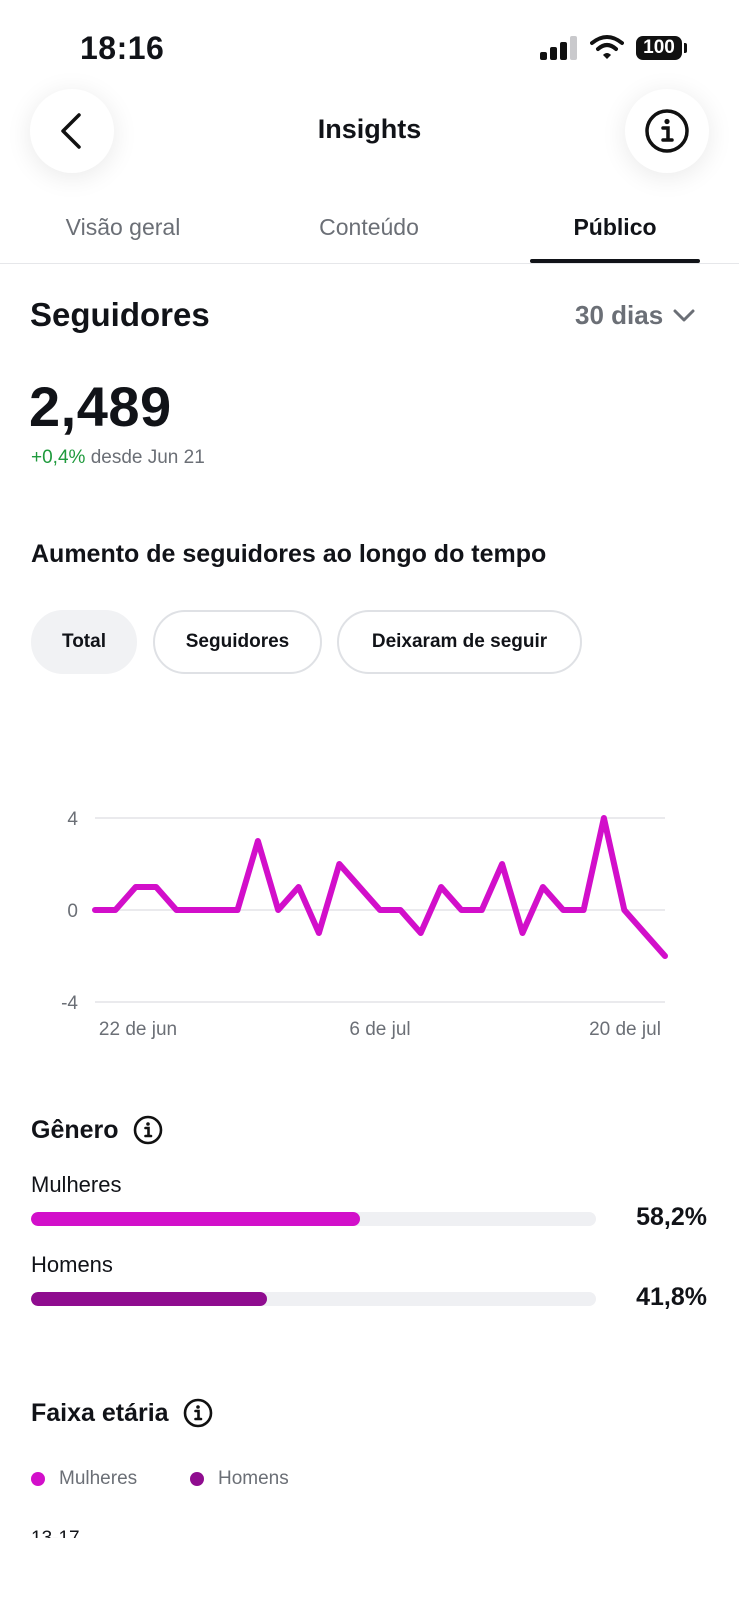  I want to click on tabs-divider, so click(369, 263).